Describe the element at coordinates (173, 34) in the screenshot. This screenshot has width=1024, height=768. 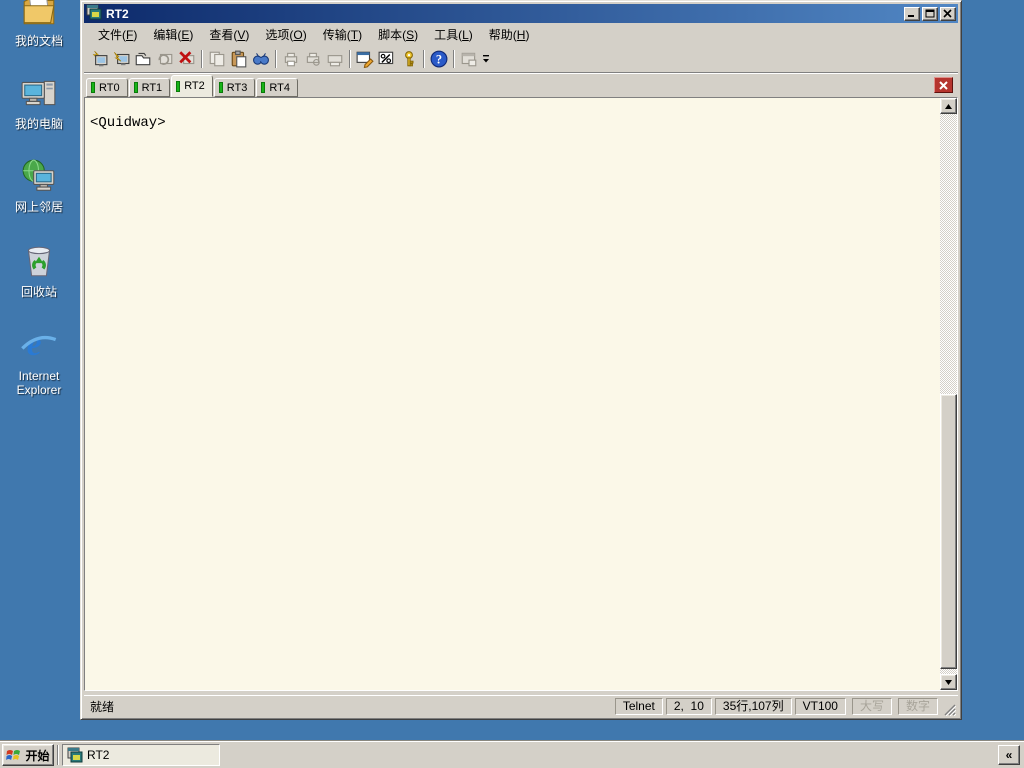
I see `menu-edit: 编辑(E)` at that location.